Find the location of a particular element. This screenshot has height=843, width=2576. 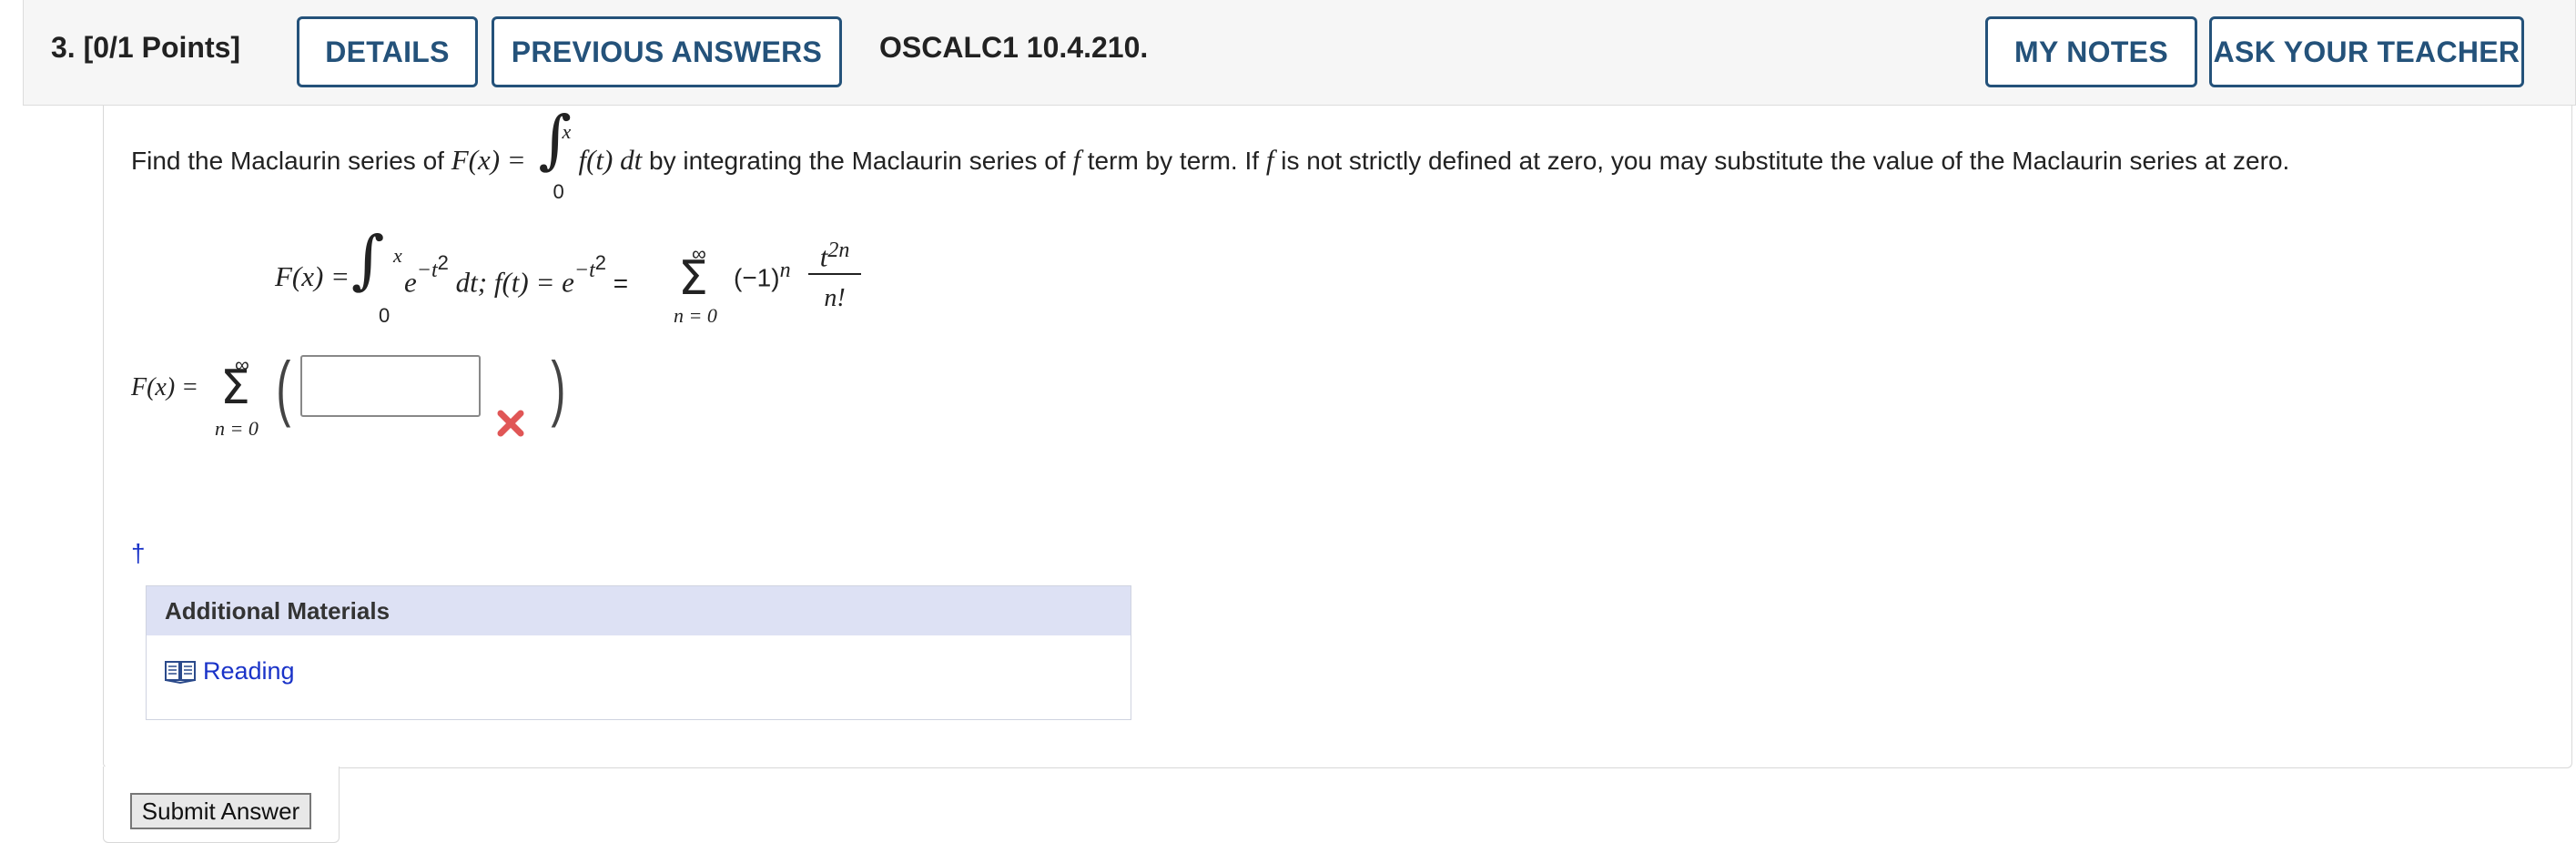

additional-materials-panel: Additional Materials Reading is located at coordinates (638, 652).